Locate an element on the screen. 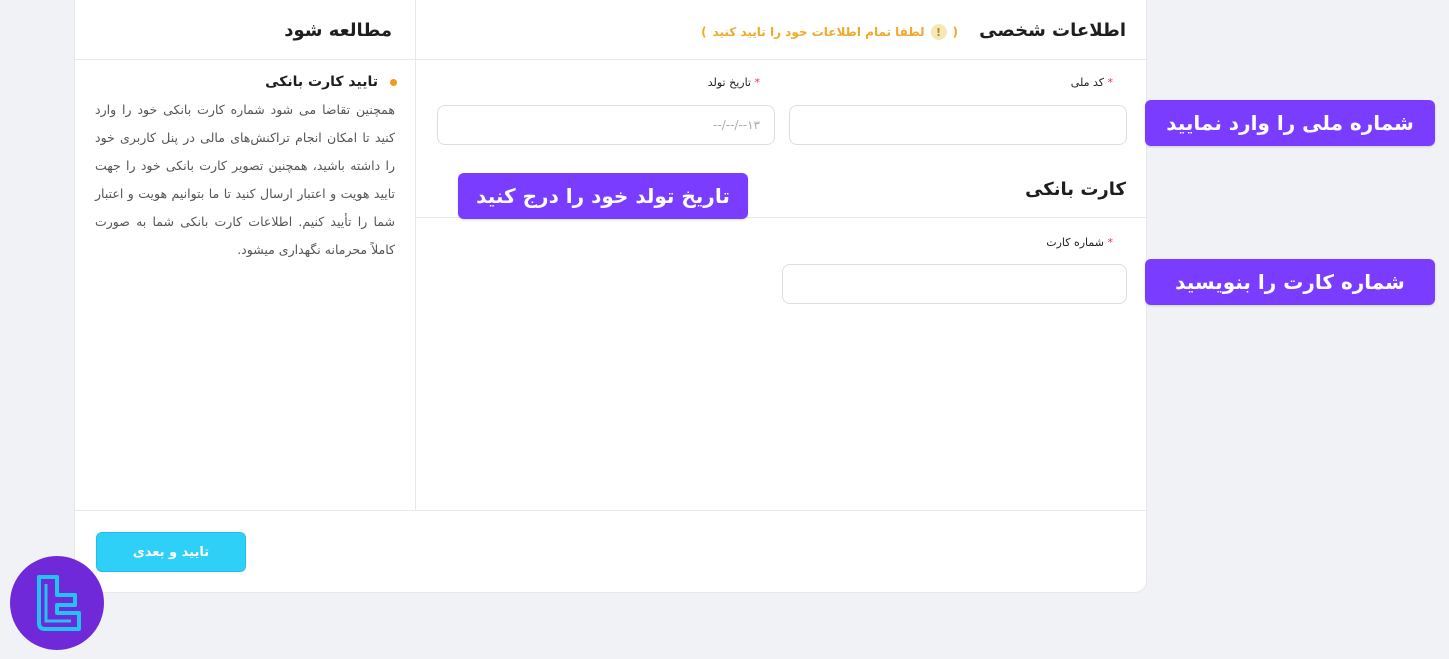  callout-national-code: شماره ملی را وارد نمایید is located at coordinates (1290, 123).